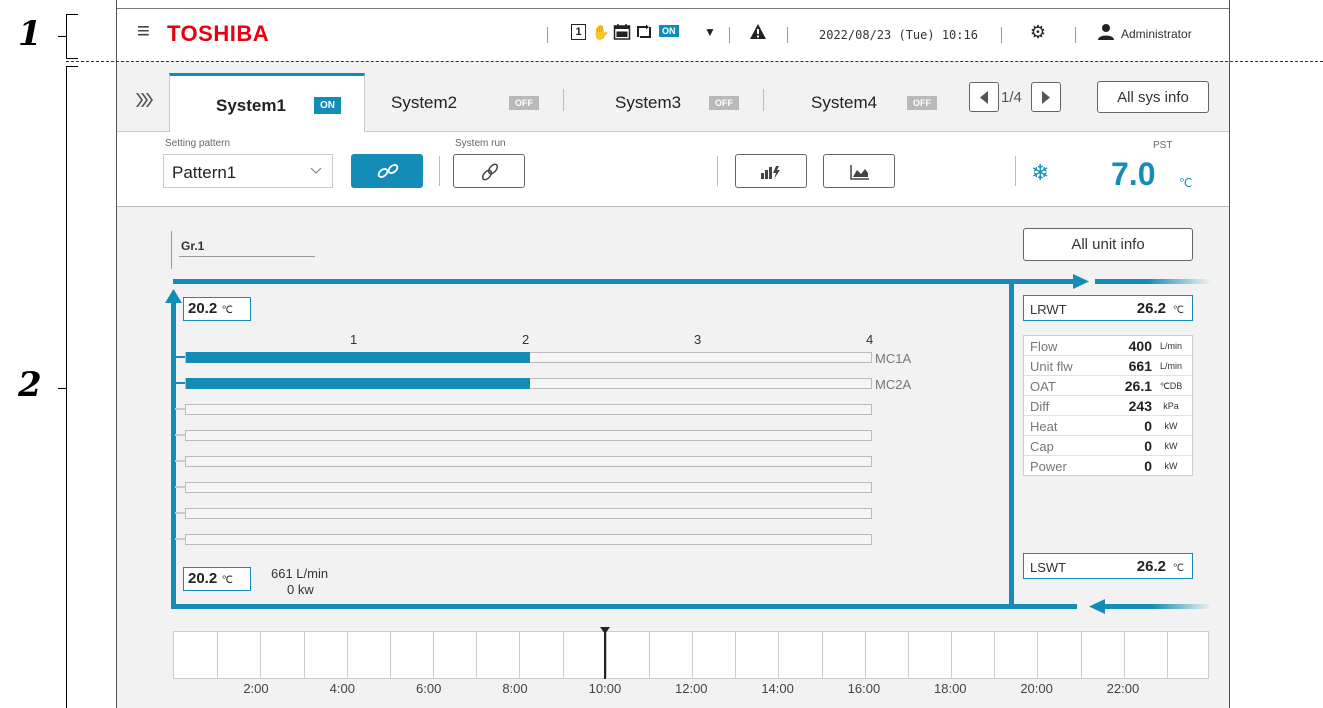  Describe the element at coordinates (173, 296) in the screenshot. I see `arrow-up-icon` at that location.